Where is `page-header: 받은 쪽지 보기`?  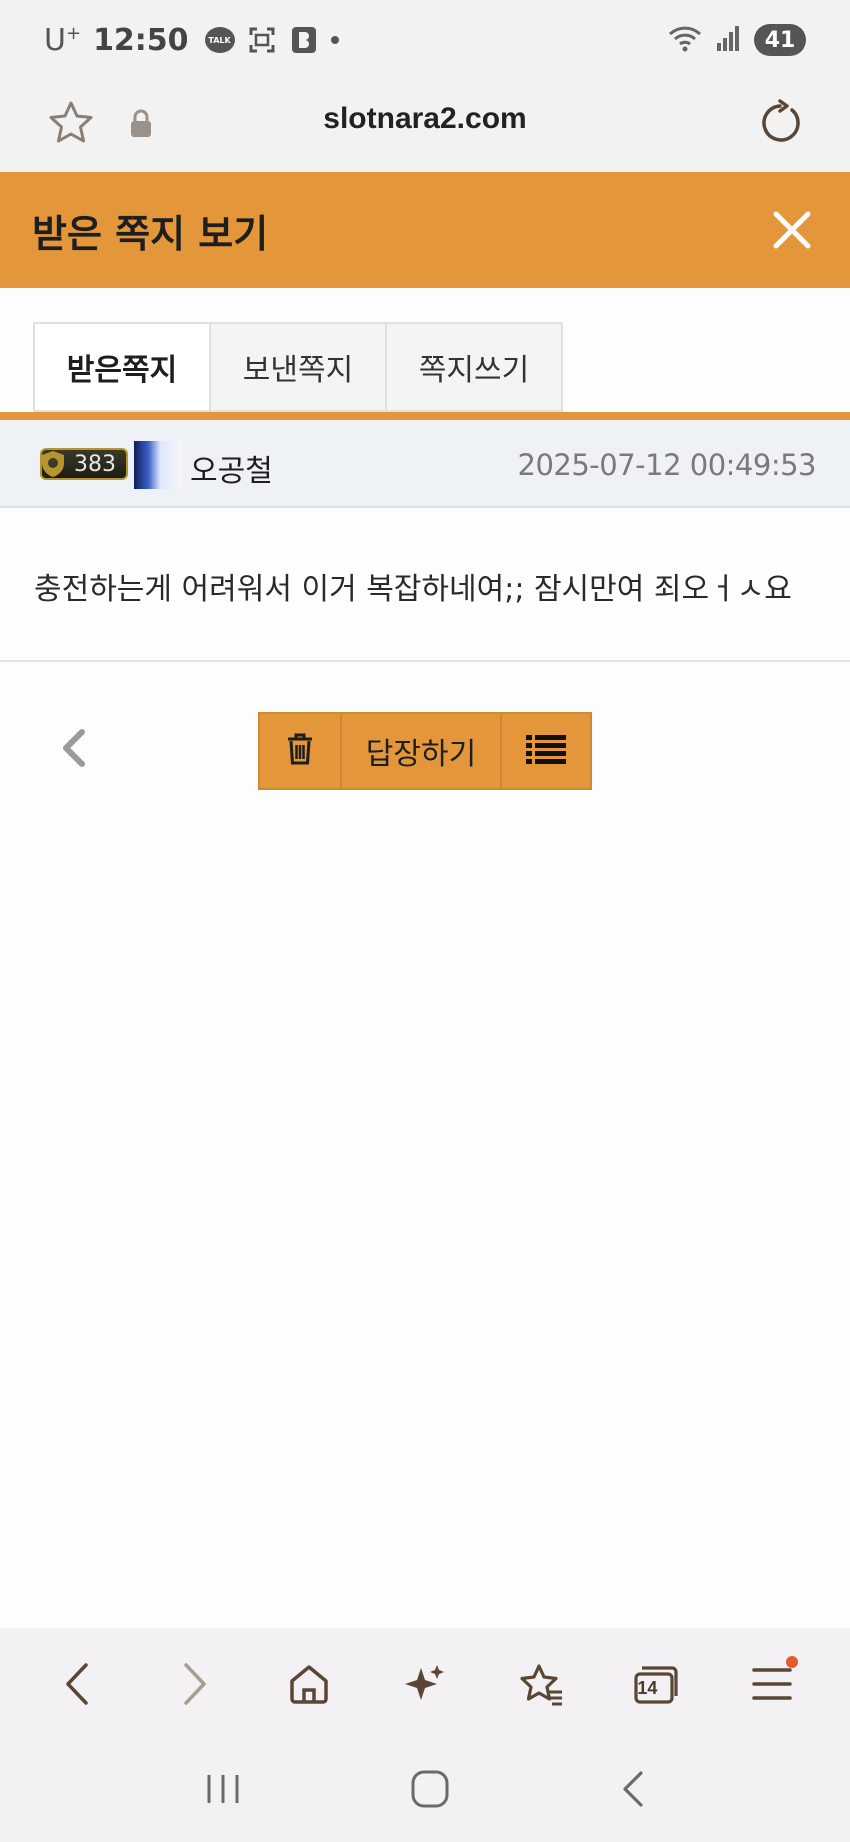
page-header: 받은 쪽지 보기 is located at coordinates (425, 230).